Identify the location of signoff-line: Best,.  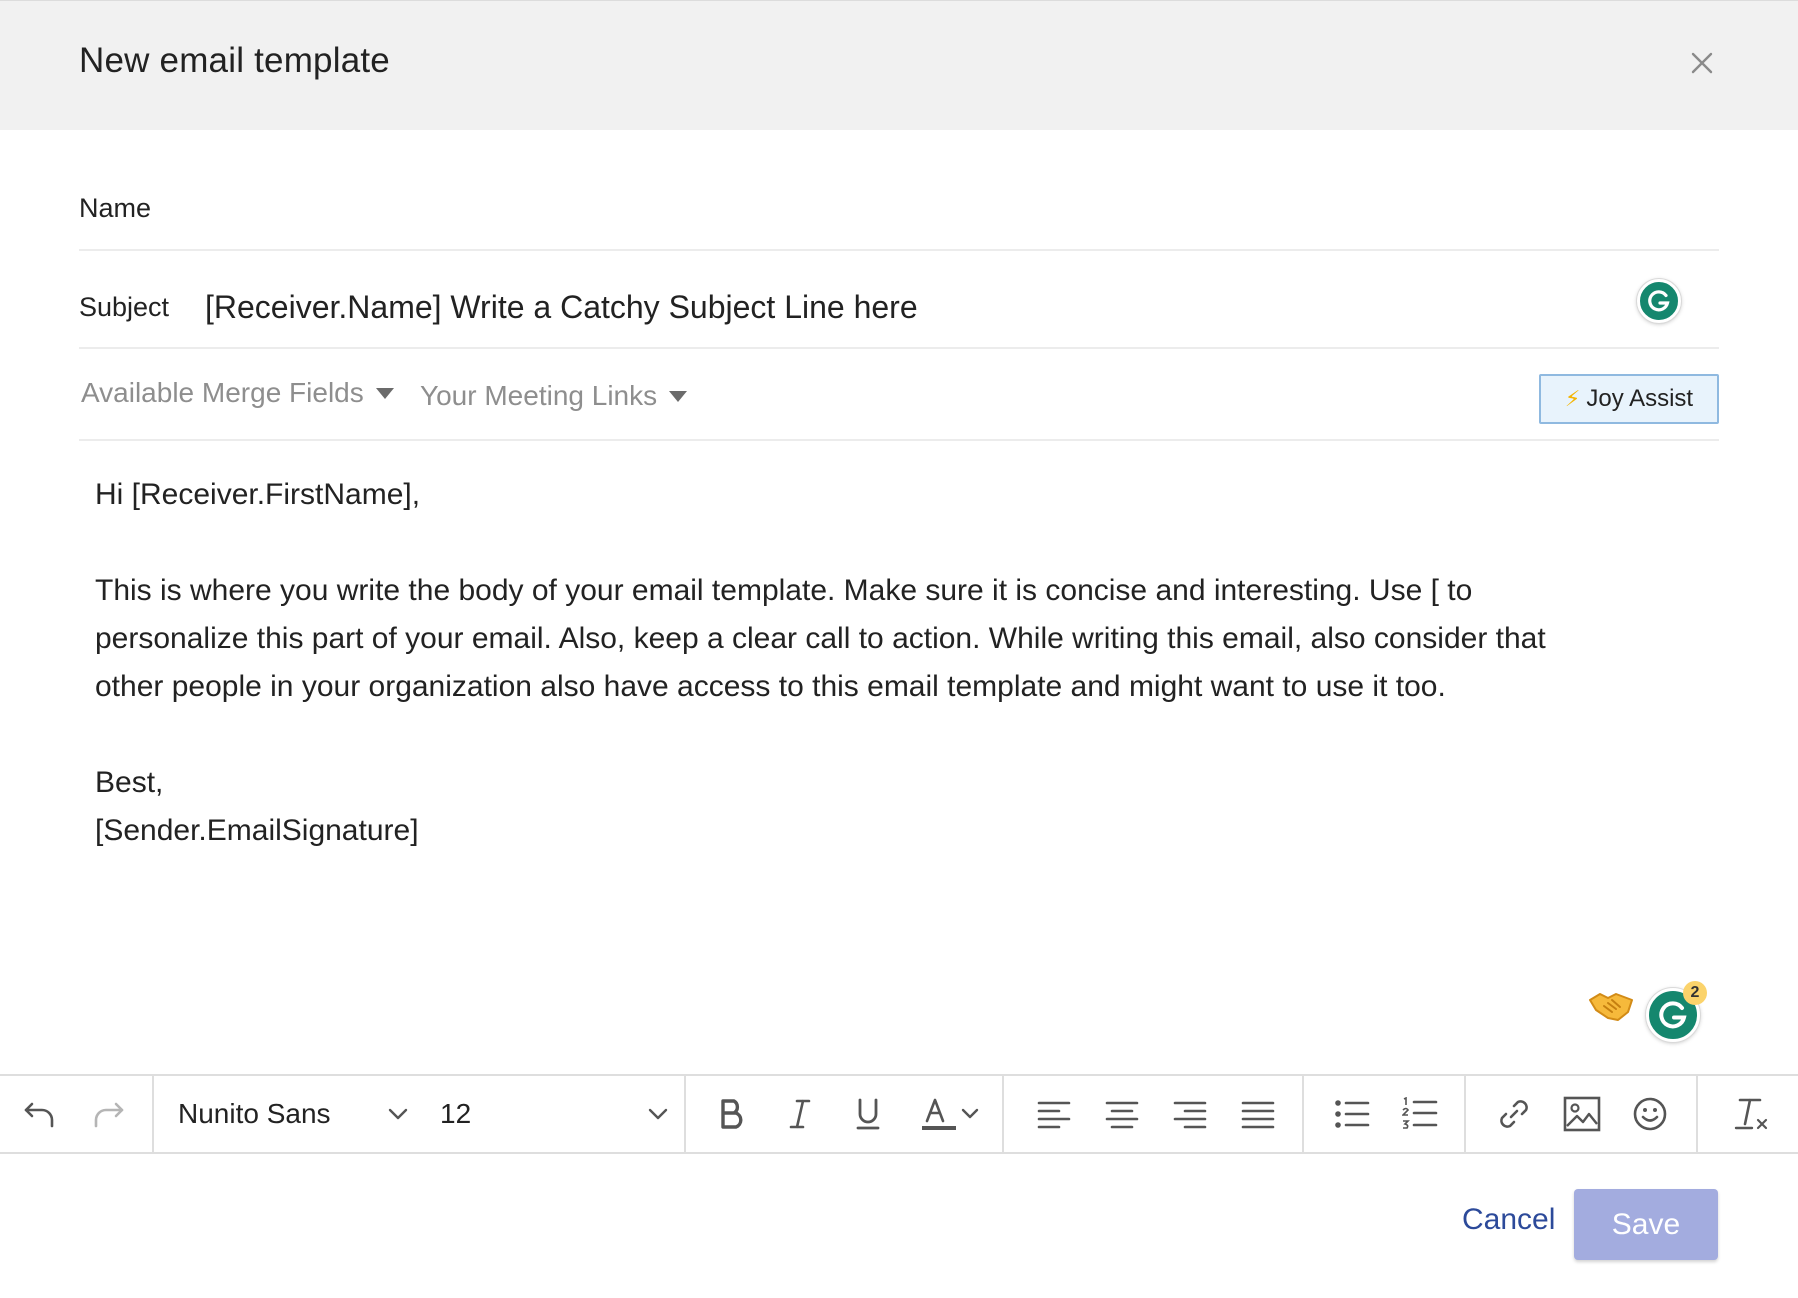
(129, 782).